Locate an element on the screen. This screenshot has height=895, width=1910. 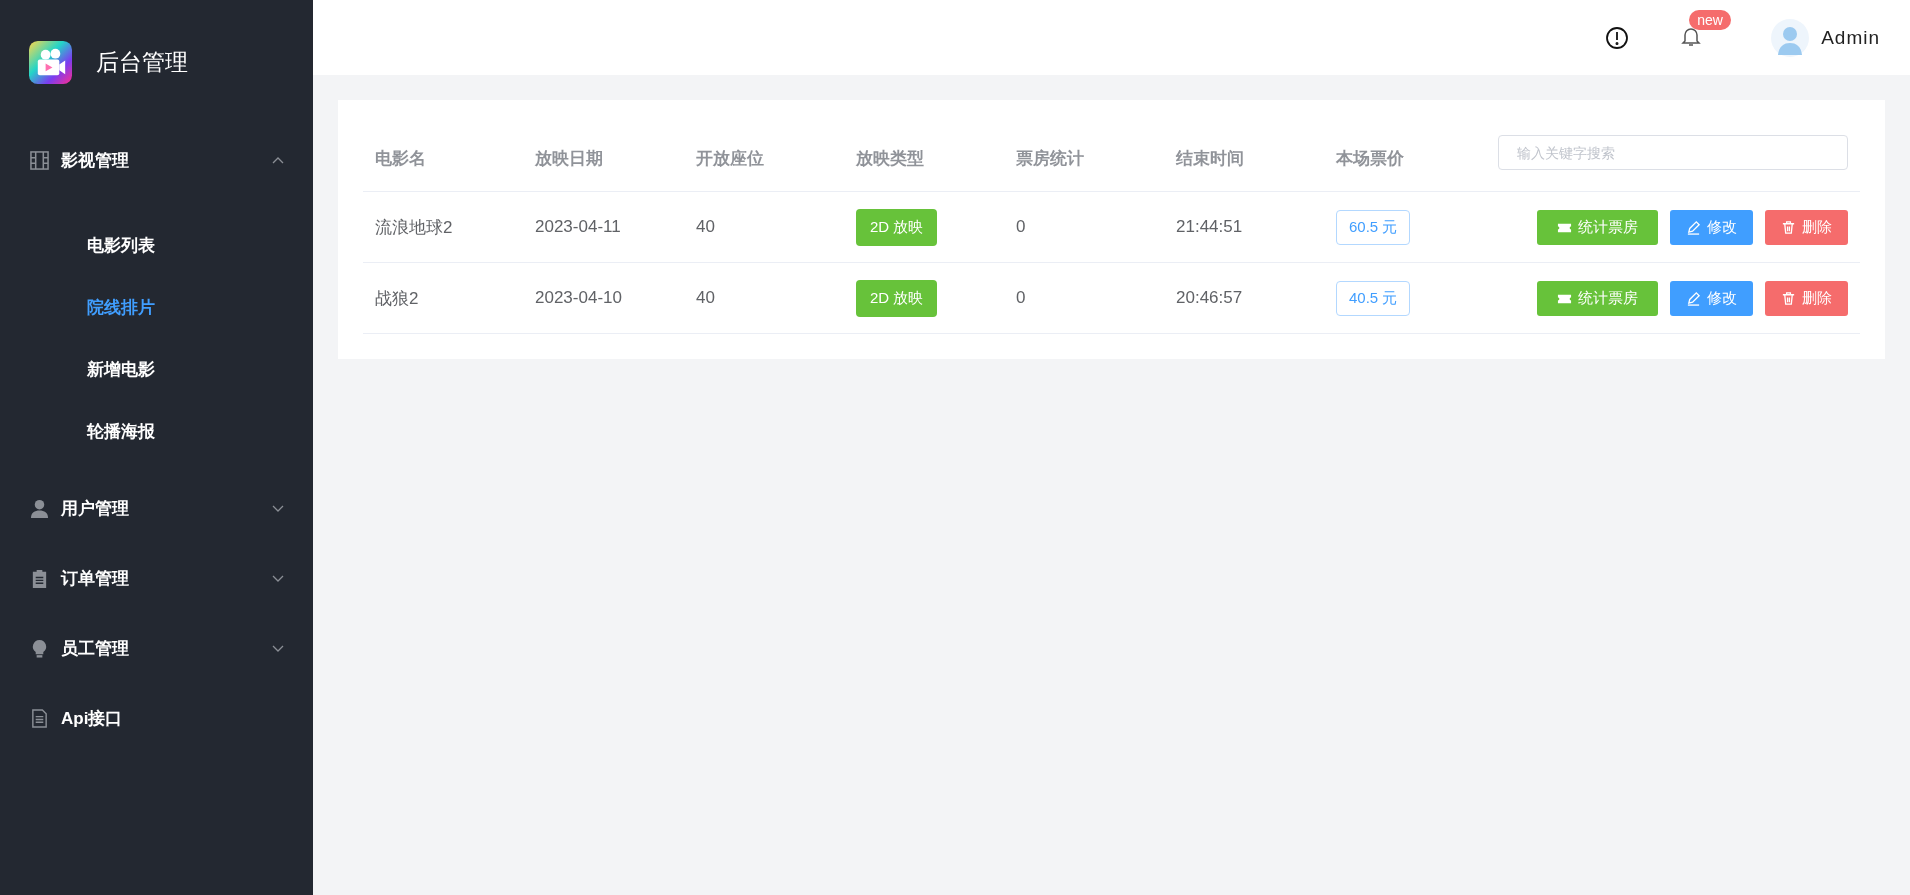
table-cell-text: 2023-04-10 is located at coordinates (579, 298).